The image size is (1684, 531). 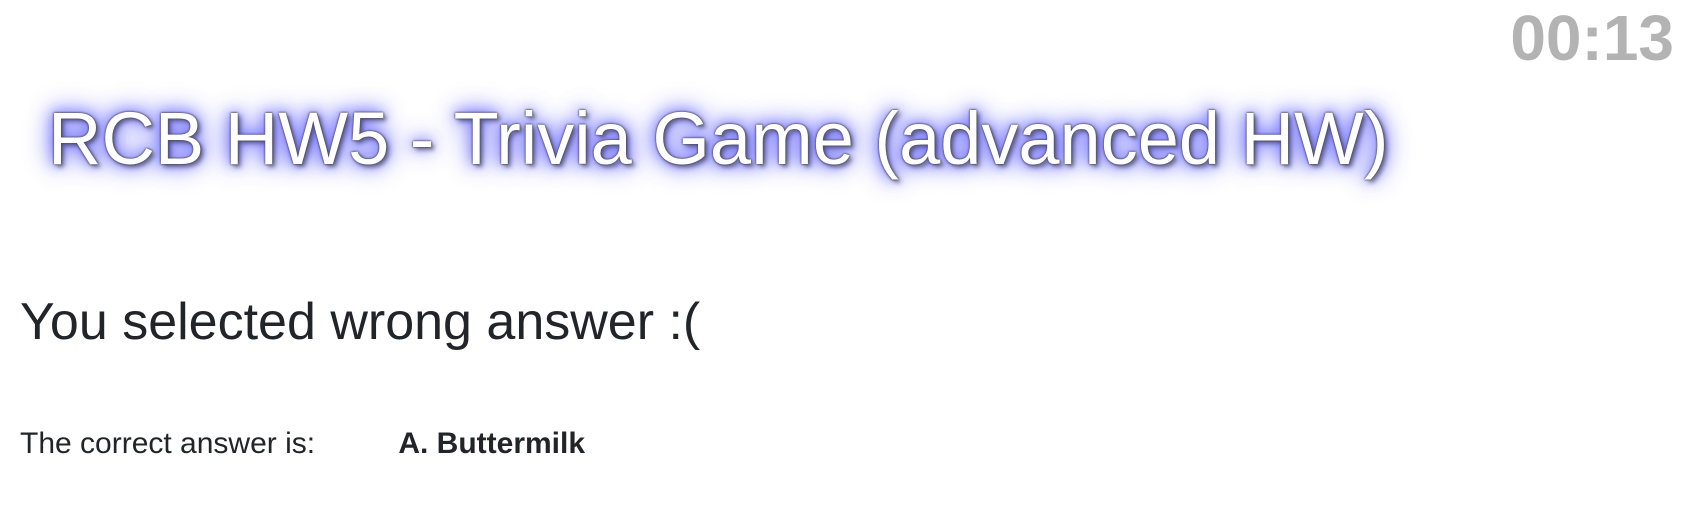 What do you see at coordinates (1592, 38) in the screenshot?
I see `countdown-timer: 00:13` at bounding box center [1592, 38].